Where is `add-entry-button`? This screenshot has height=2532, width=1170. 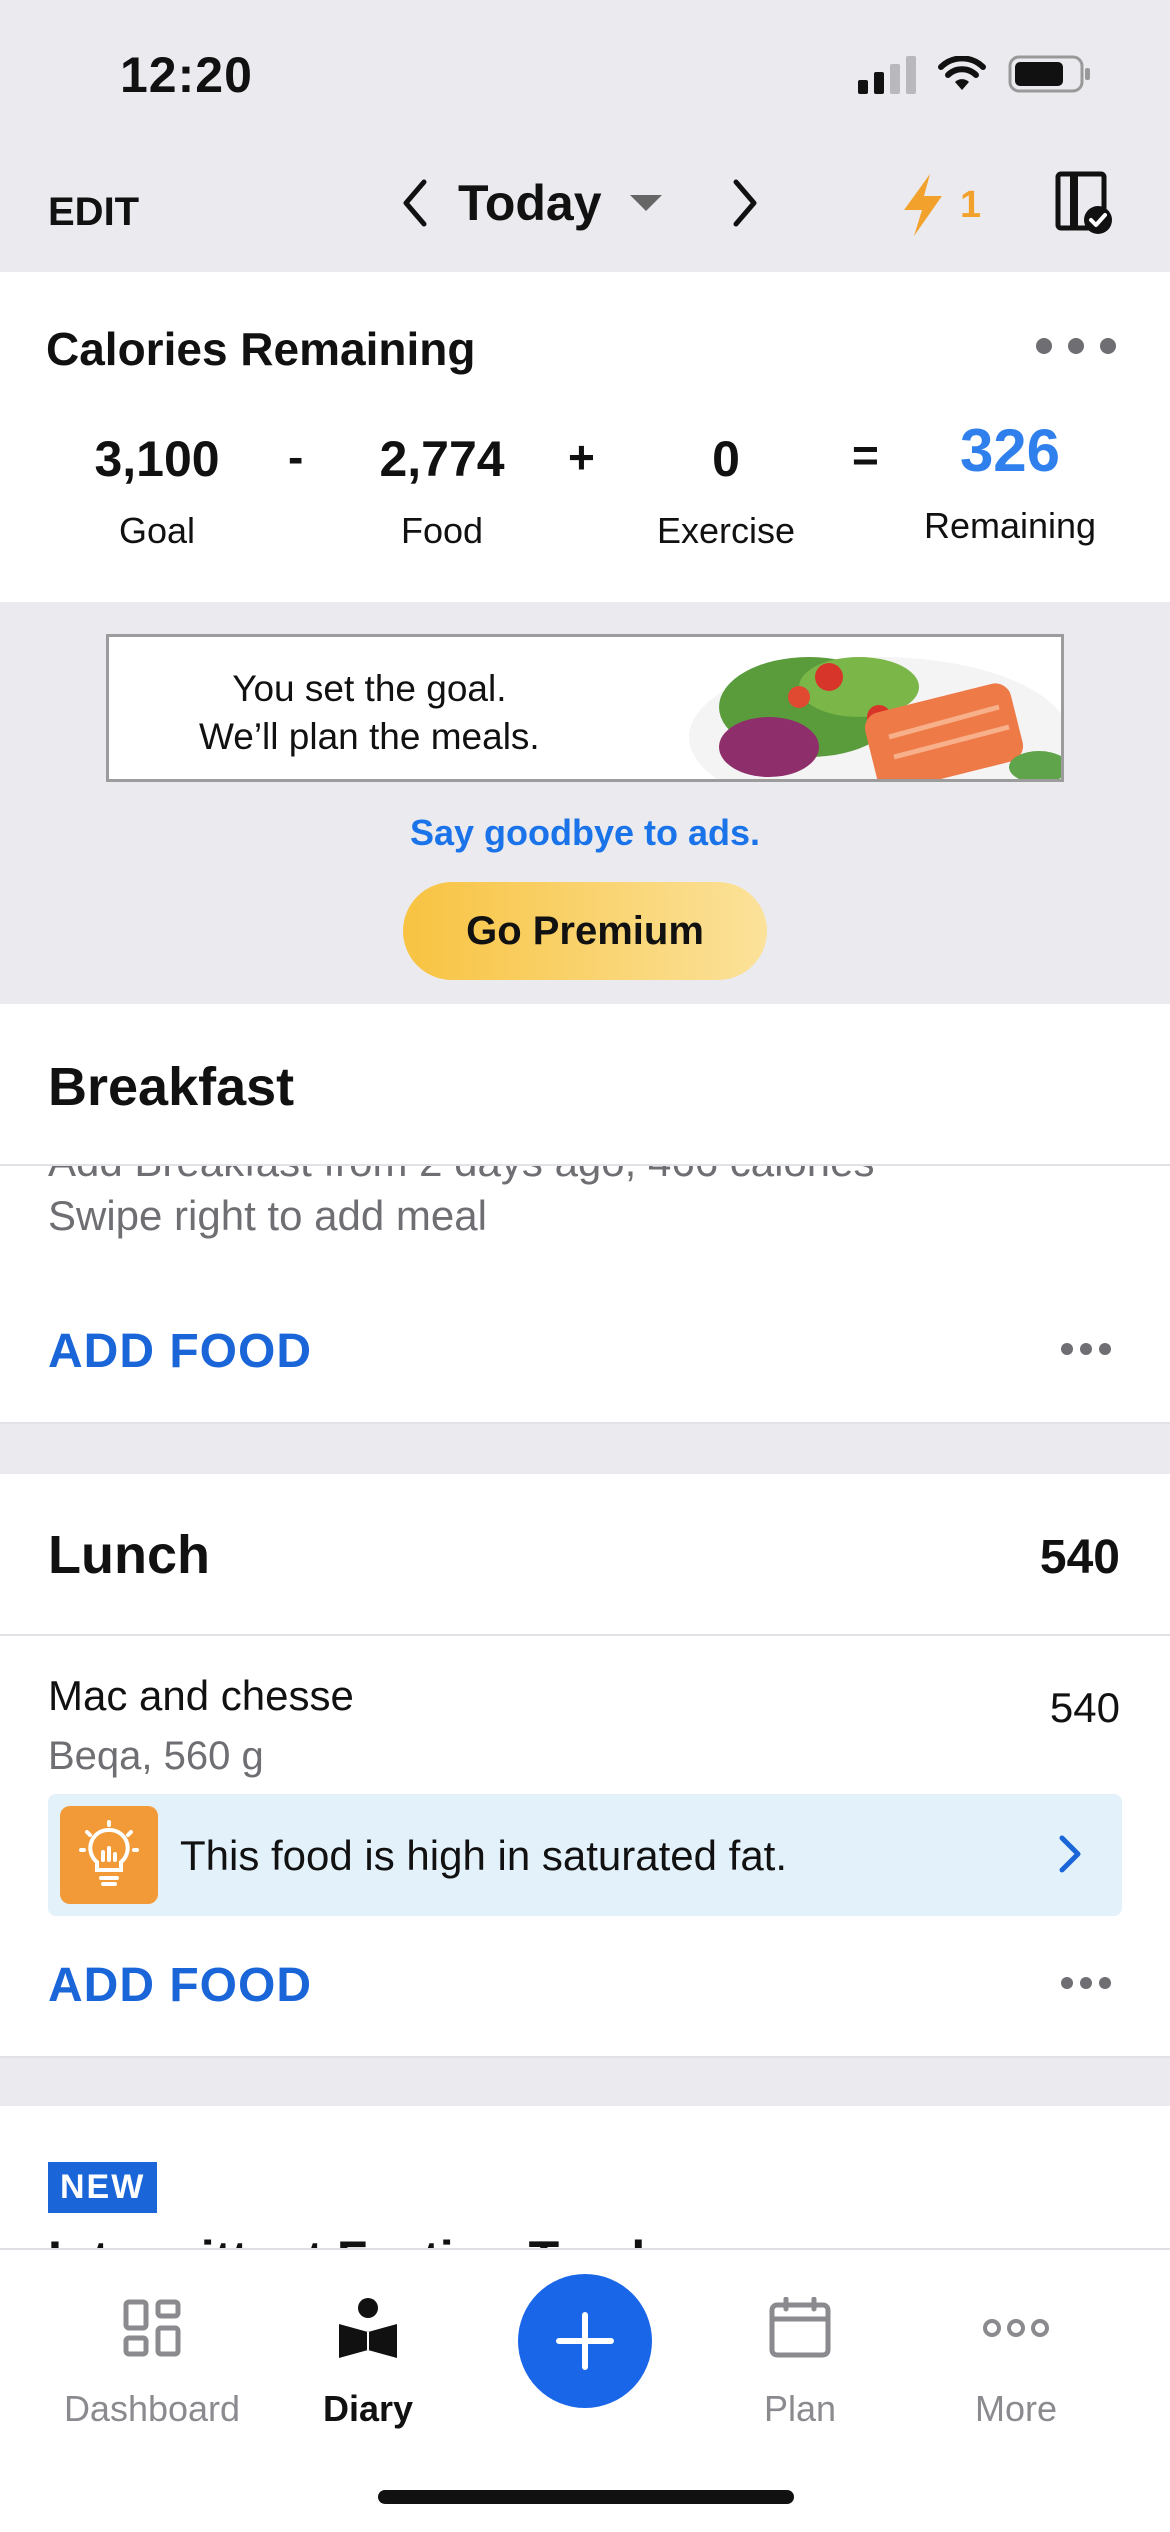 add-entry-button is located at coordinates (585, 2341).